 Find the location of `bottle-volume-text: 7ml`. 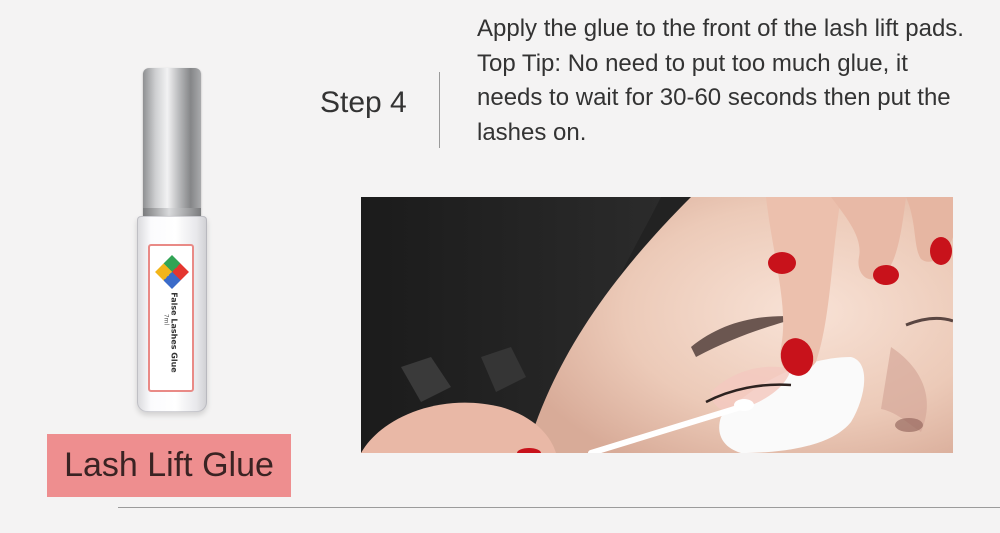

bottle-volume-text: 7ml is located at coordinates (166, 319).